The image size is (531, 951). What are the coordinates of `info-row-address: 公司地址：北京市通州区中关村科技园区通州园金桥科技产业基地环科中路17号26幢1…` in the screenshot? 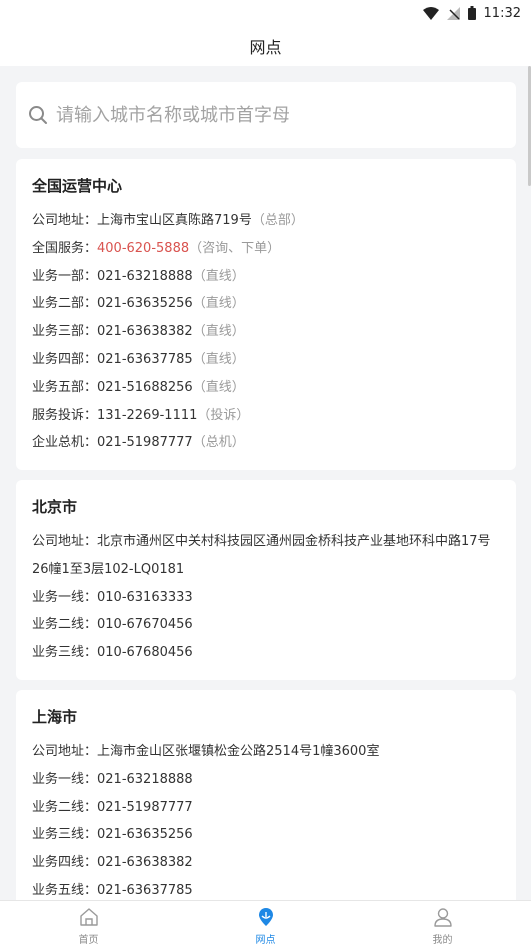 It's located at (261, 555).